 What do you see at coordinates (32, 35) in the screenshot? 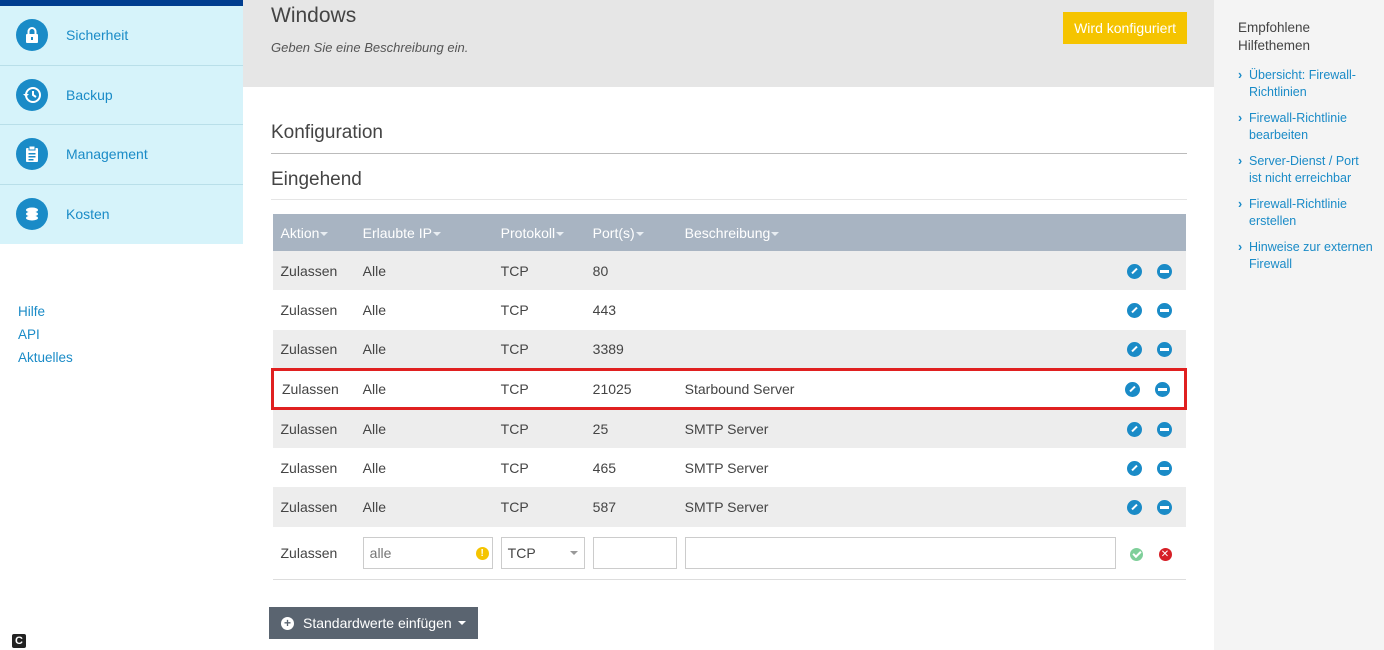
I see `lock-icon` at bounding box center [32, 35].